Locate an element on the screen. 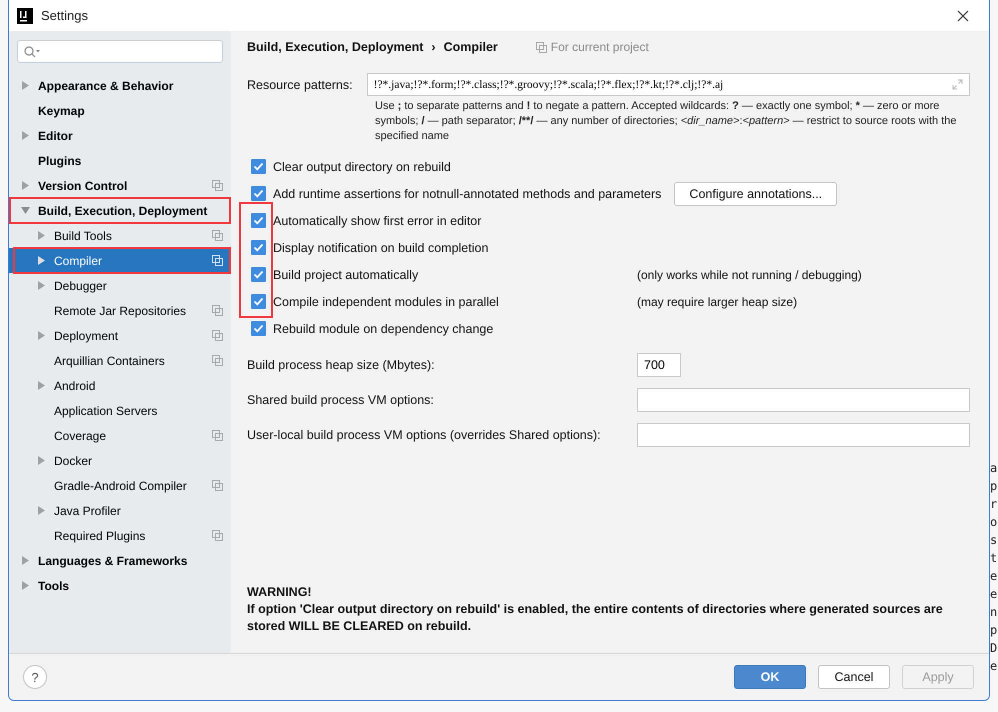 The width and height of the screenshot is (998, 712). option-label: Rebuild module on dependency change is located at coordinates (383, 329).